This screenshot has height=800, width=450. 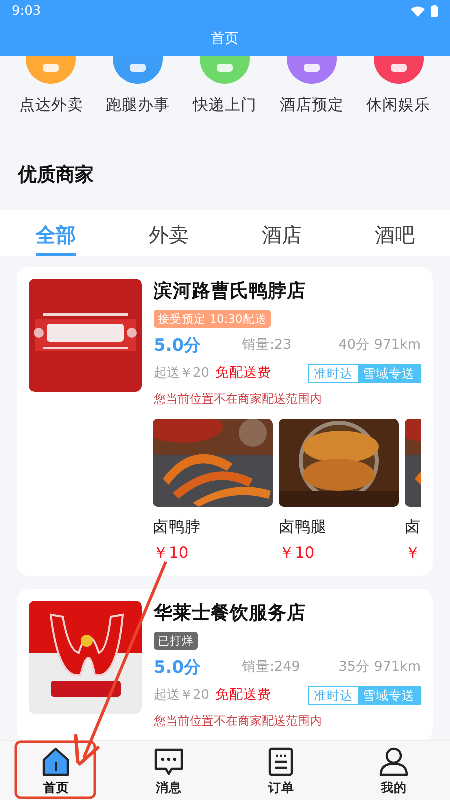 I want to click on section-title: 优质商家, so click(x=55, y=175).